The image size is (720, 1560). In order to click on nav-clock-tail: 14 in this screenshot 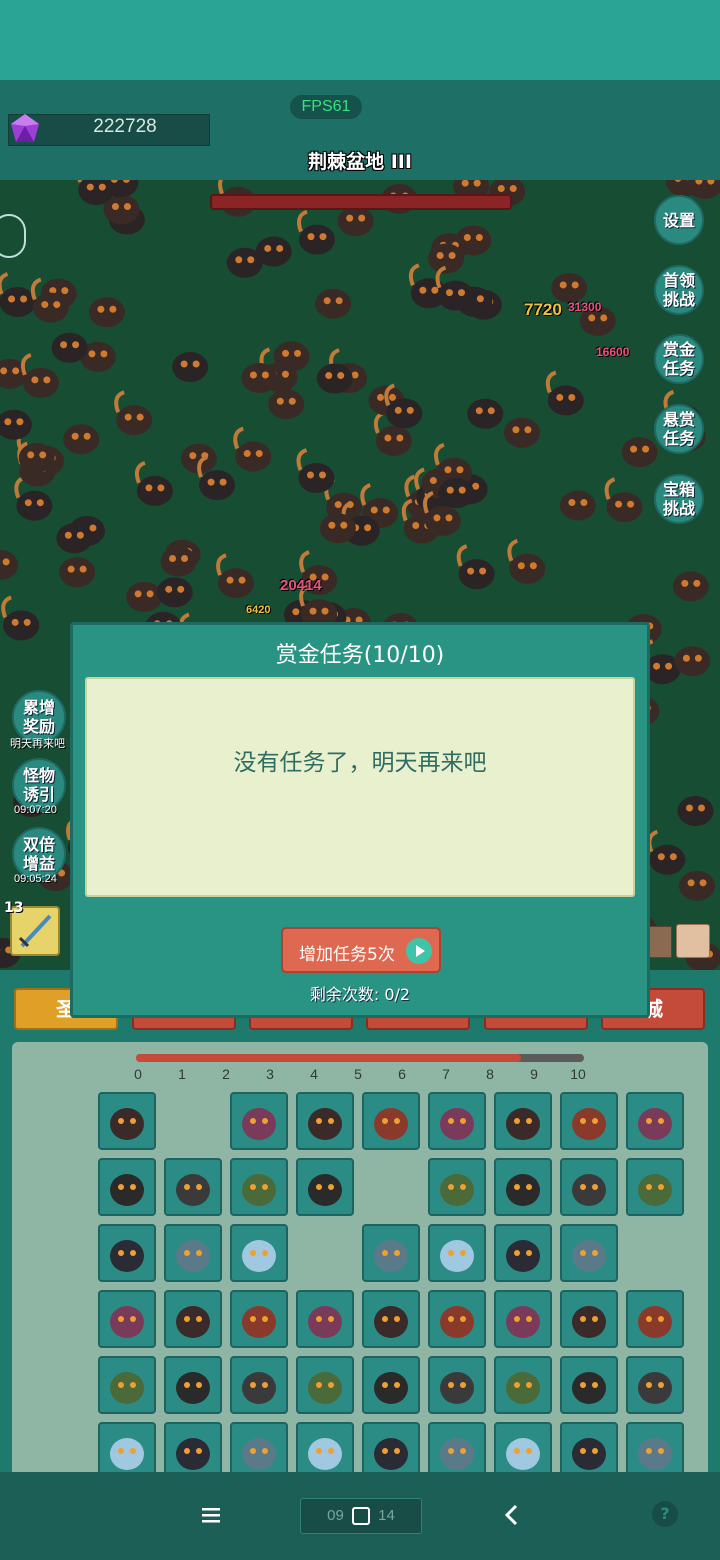, I will do `click(386, 1515)`.